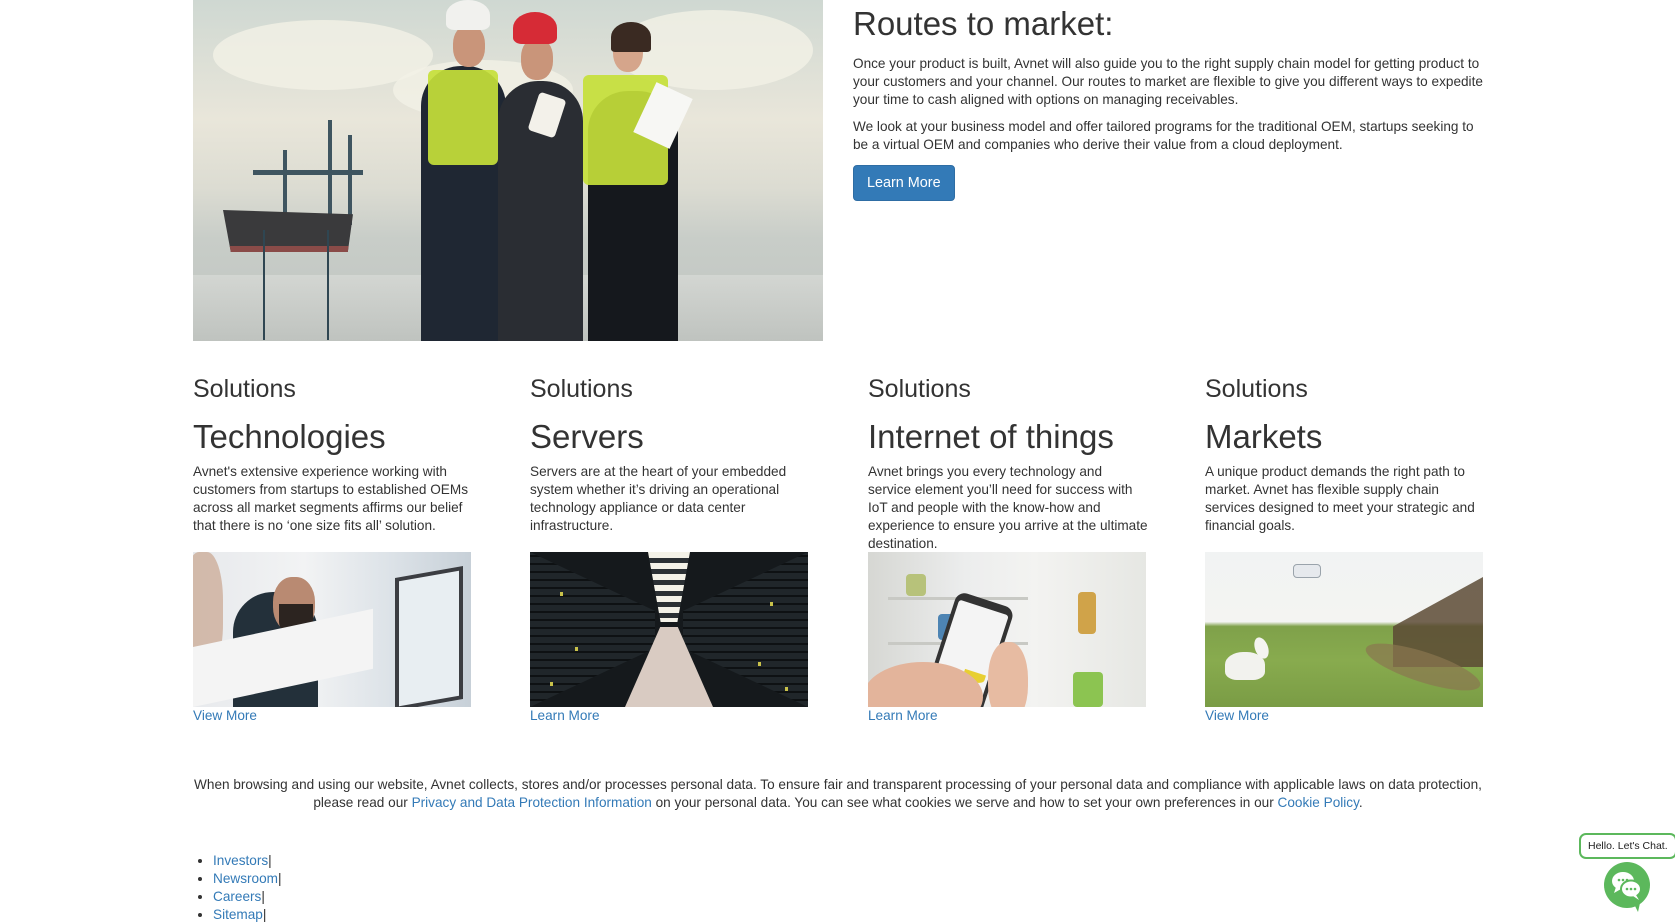 The image size is (1675, 924). I want to click on routes-title: Routes to market:, so click(983, 23).